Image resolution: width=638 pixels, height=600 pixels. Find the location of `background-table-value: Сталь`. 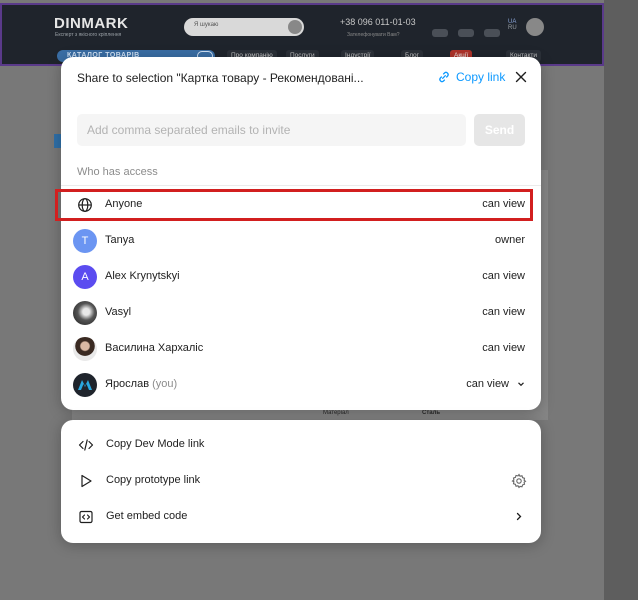

background-table-value: Сталь is located at coordinates (431, 413).